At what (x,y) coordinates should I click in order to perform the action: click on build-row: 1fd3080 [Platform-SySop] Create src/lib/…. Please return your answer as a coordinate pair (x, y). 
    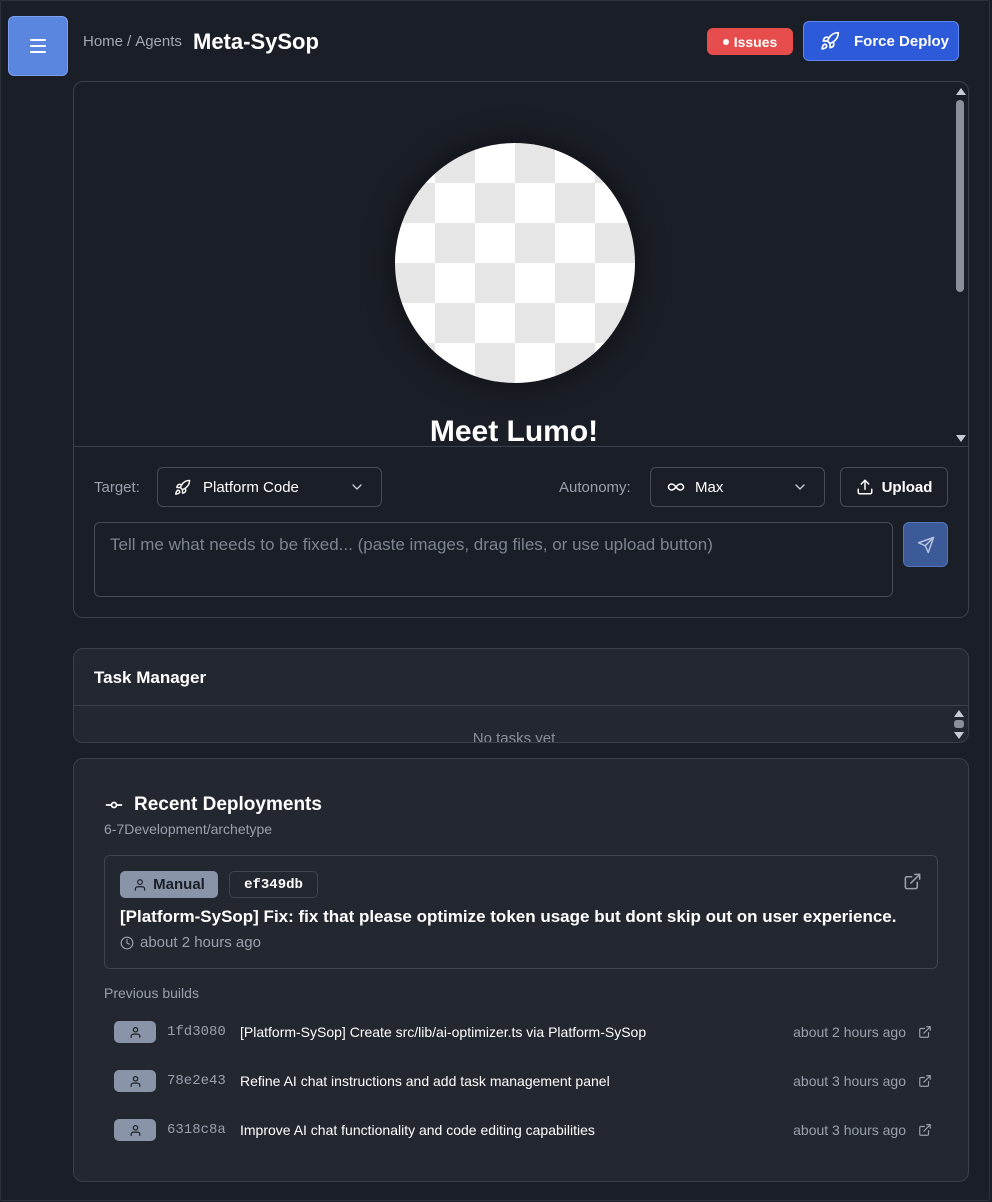
    Looking at the image, I should click on (523, 1032).